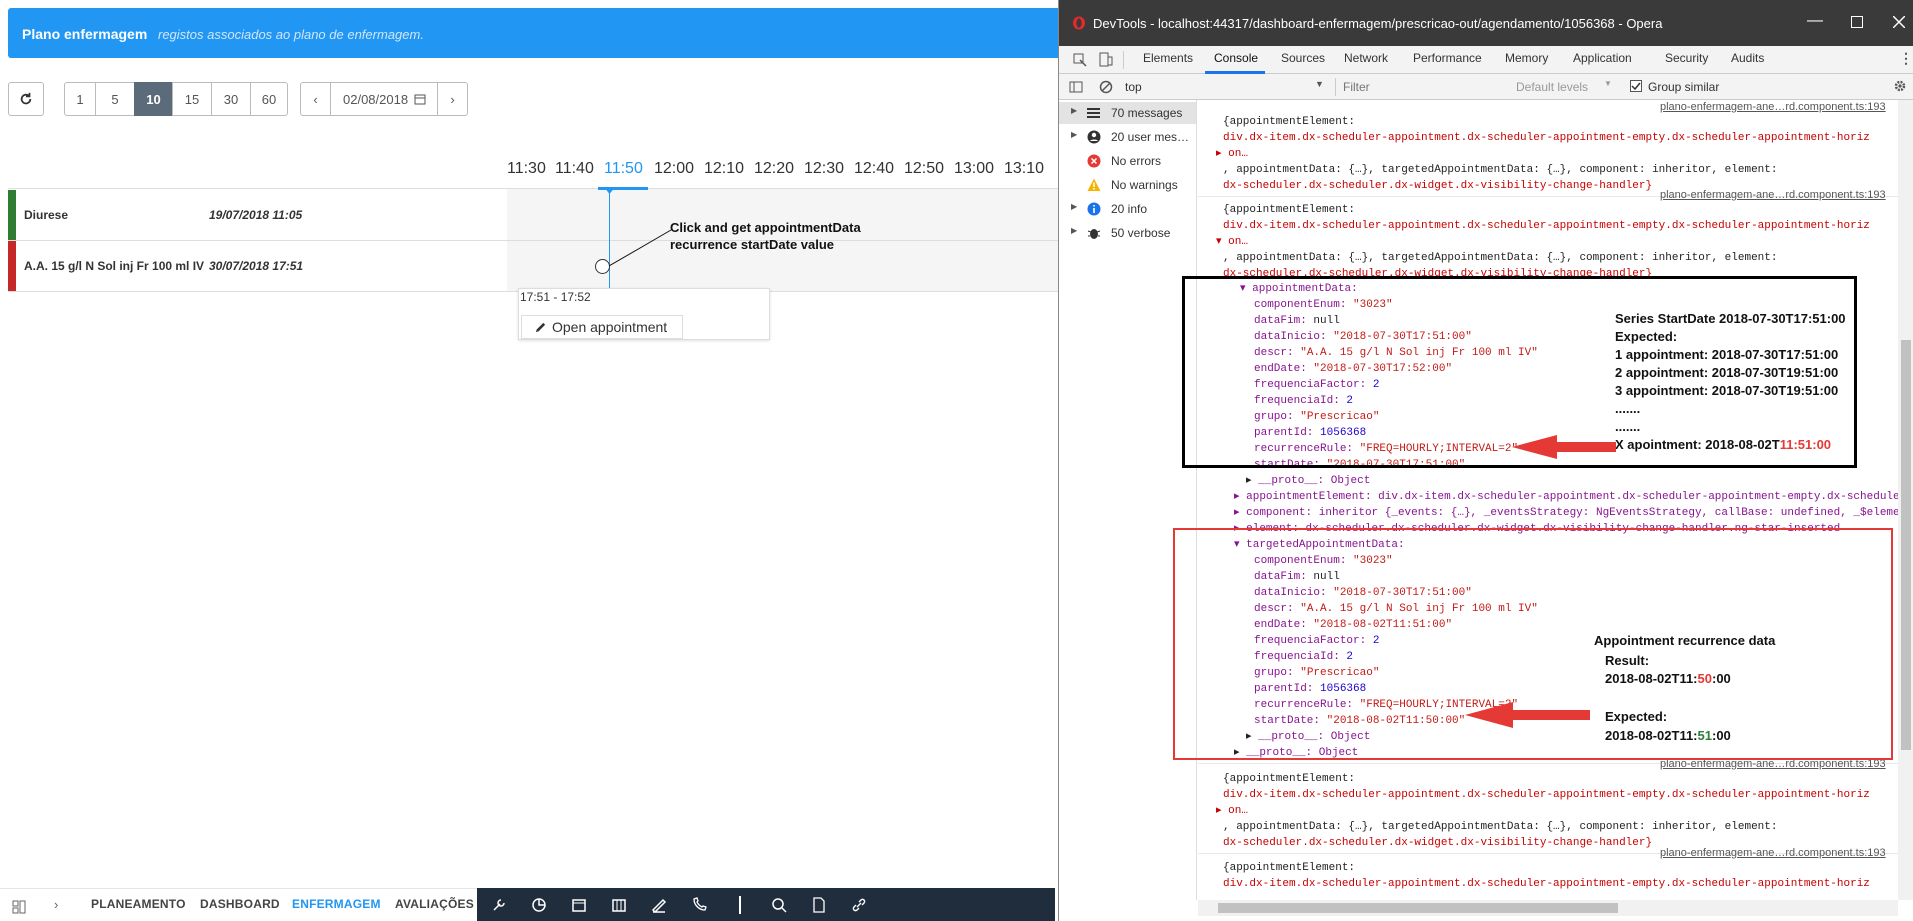  What do you see at coordinates (1552, 87) in the screenshot?
I see `log-levels-select: Default levels` at bounding box center [1552, 87].